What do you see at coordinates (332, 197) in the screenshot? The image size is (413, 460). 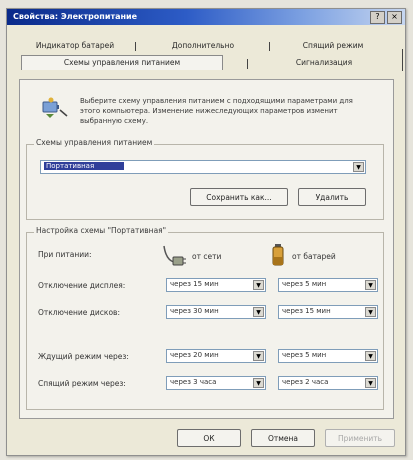 I see `delete-button: Удалить` at bounding box center [332, 197].